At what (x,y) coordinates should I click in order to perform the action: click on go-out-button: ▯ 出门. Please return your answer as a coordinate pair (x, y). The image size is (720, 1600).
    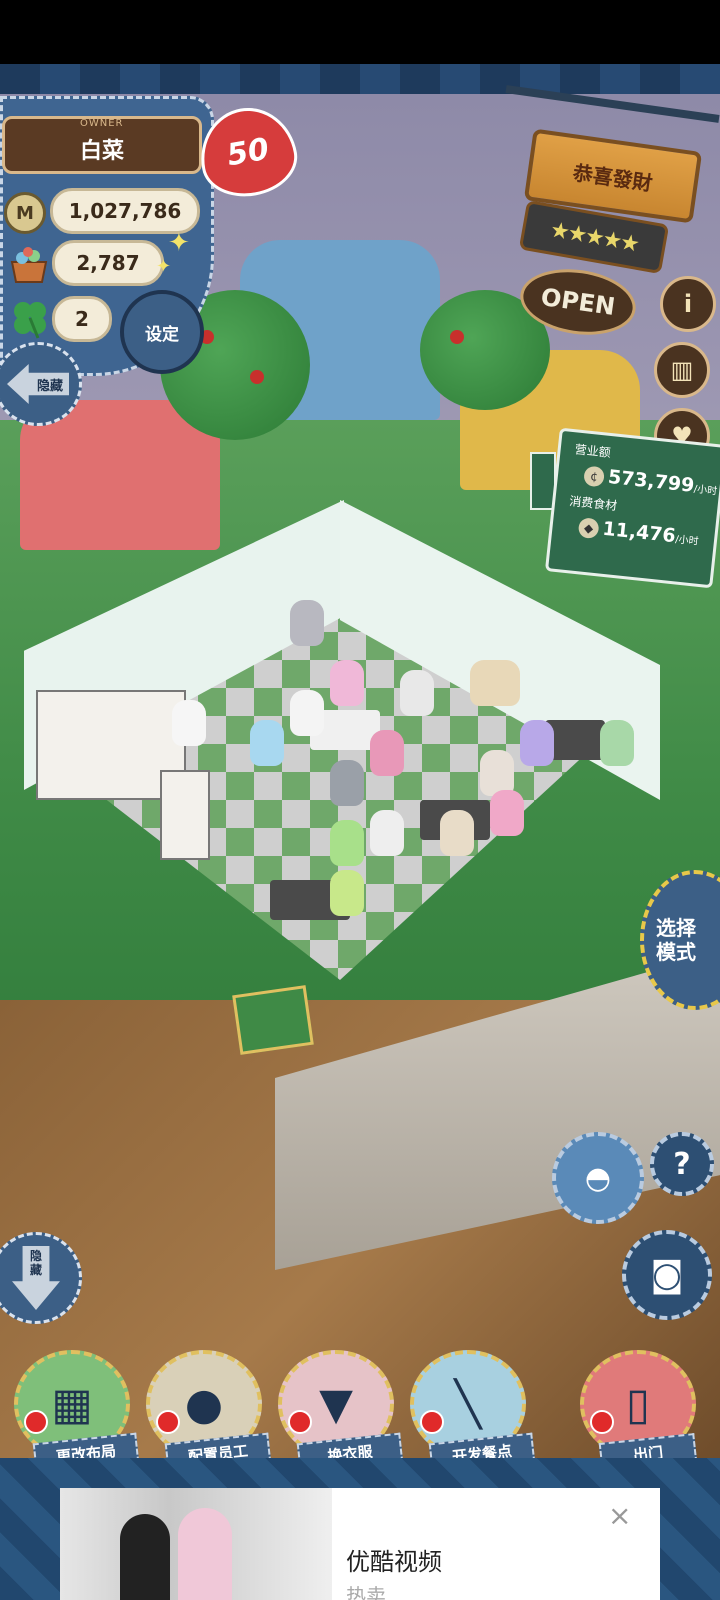
    Looking at the image, I should click on (639, 1411).